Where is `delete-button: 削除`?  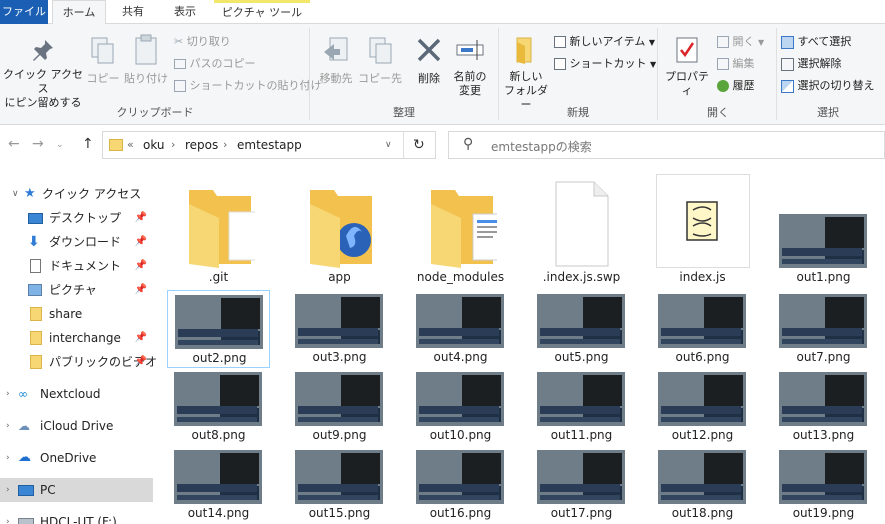
delete-button: 削除 is located at coordinates (429, 61).